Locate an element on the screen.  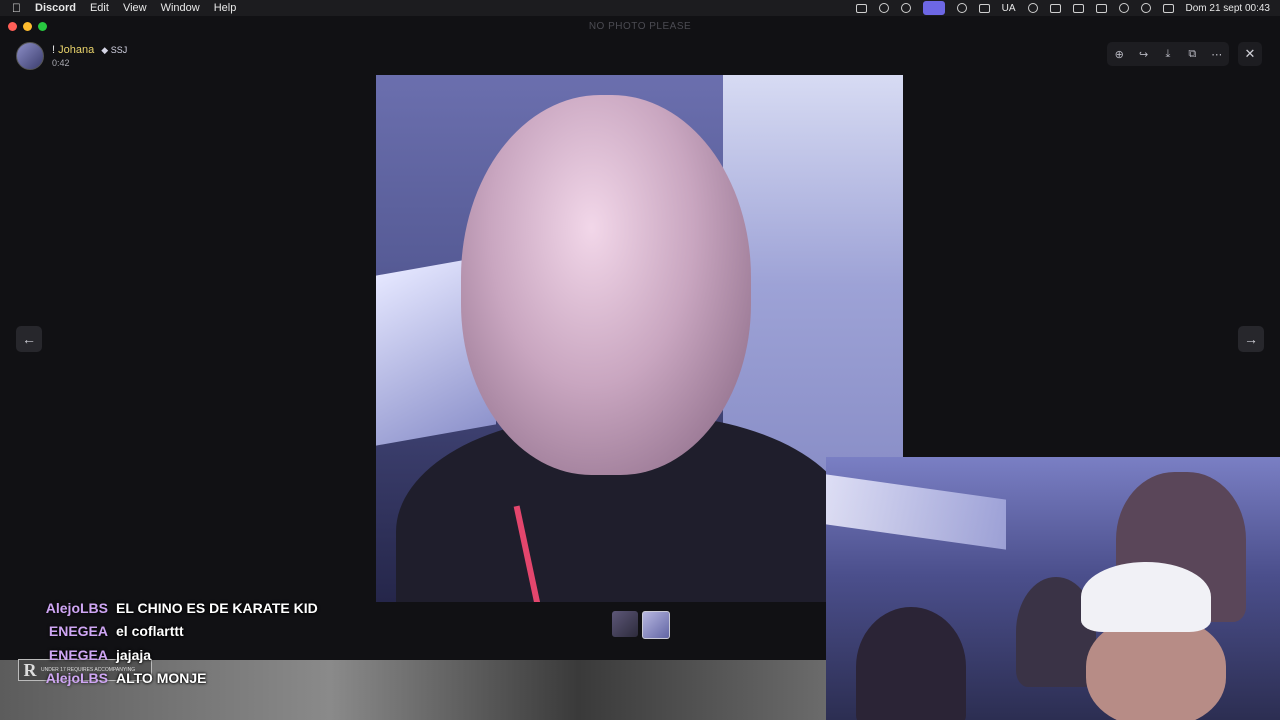
author-name-row: ! Johana ◆ SSJ is located at coordinates (89, 50).